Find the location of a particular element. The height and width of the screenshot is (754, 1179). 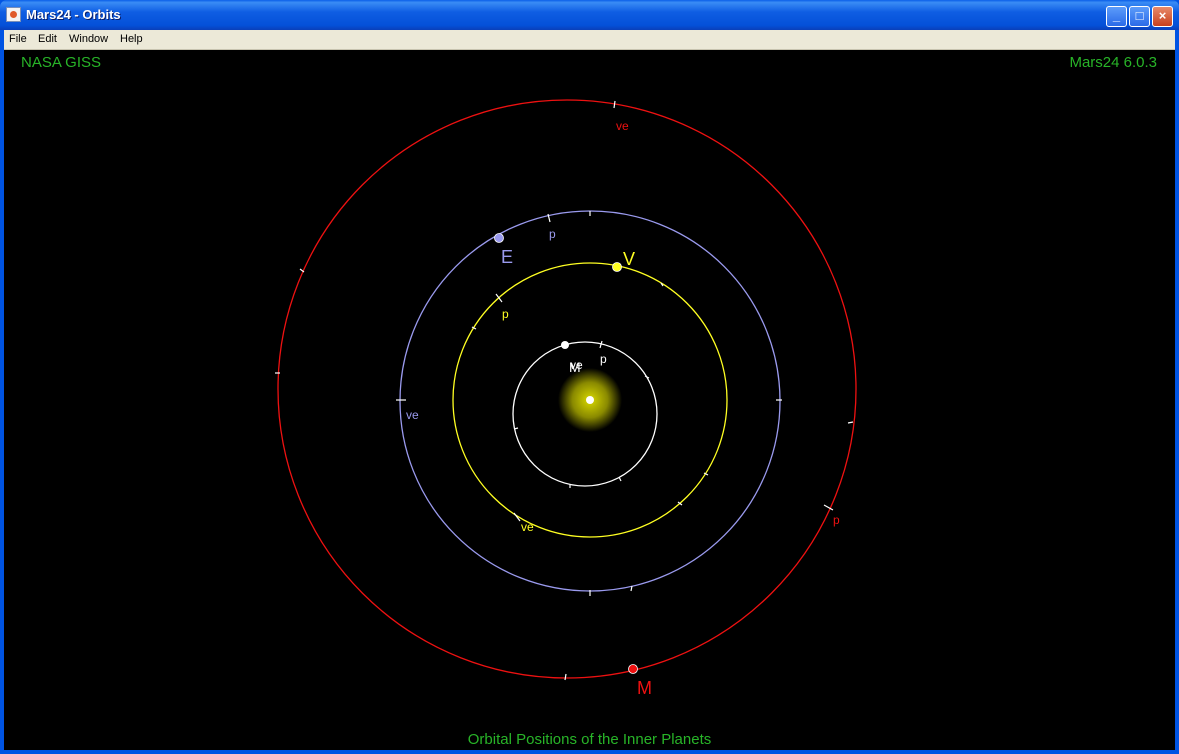

earth-planet is located at coordinates (499, 238).